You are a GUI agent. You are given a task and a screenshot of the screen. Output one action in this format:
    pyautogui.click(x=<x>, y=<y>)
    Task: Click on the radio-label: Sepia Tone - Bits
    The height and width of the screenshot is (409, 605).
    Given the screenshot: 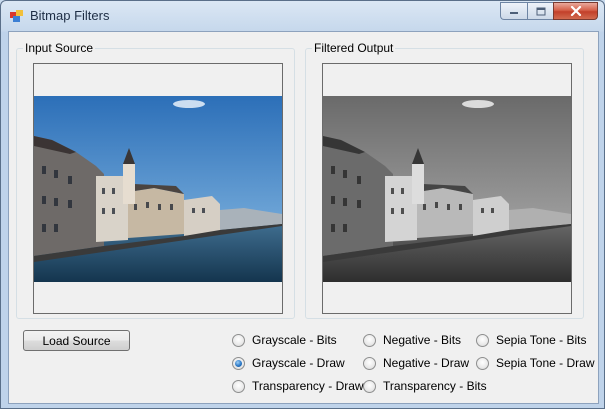 What is the action you would take?
    pyautogui.click(x=541, y=340)
    